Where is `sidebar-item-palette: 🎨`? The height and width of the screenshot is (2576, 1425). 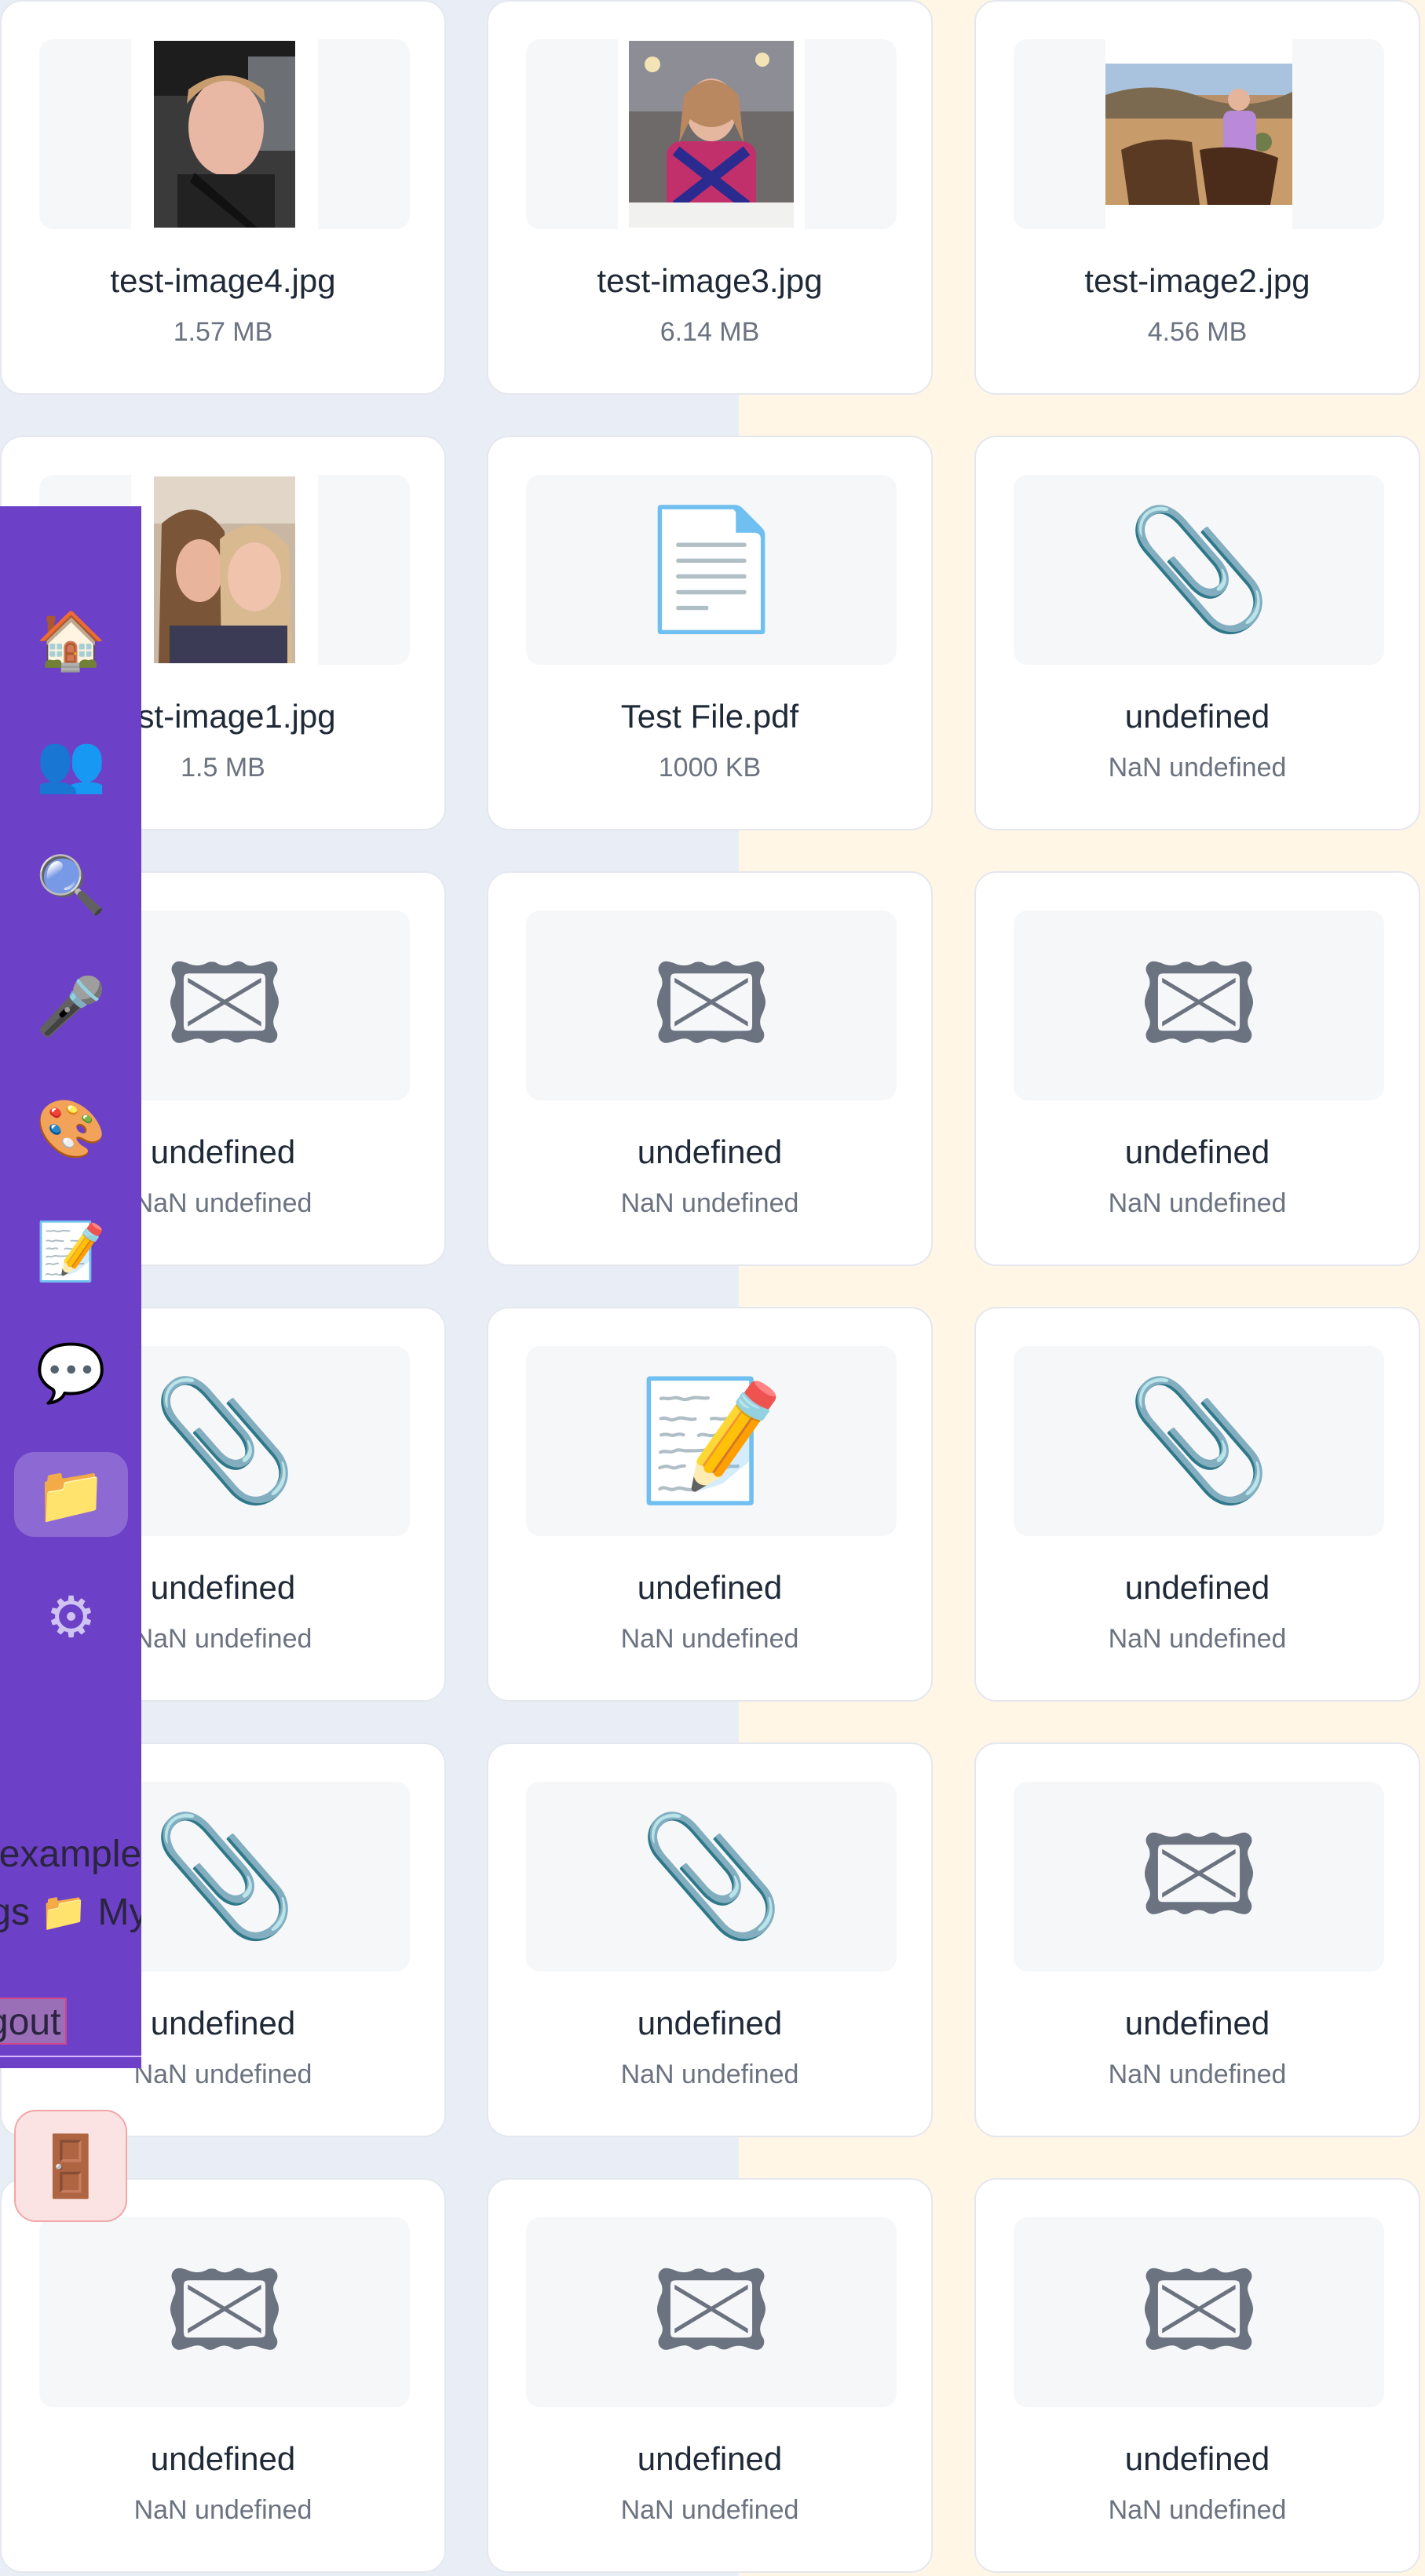 sidebar-item-palette: 🎨 is located at coordinates (71, 1128).